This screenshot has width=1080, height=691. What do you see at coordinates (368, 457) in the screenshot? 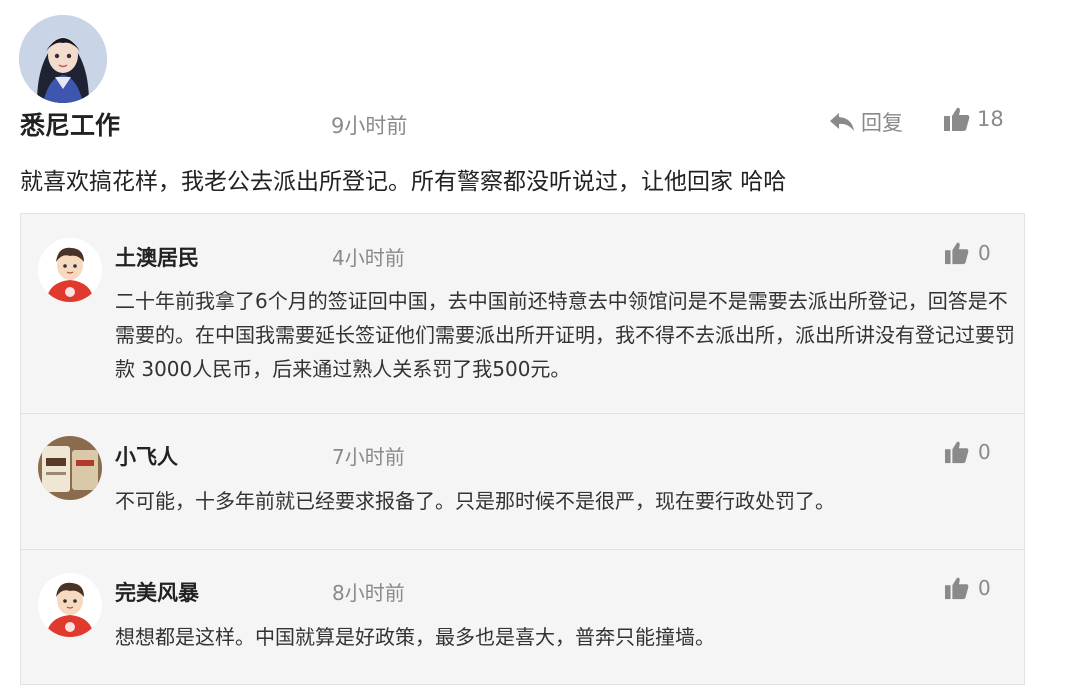
I see `reply-timestamp: 7小时前` at bounding box center [368, 457].